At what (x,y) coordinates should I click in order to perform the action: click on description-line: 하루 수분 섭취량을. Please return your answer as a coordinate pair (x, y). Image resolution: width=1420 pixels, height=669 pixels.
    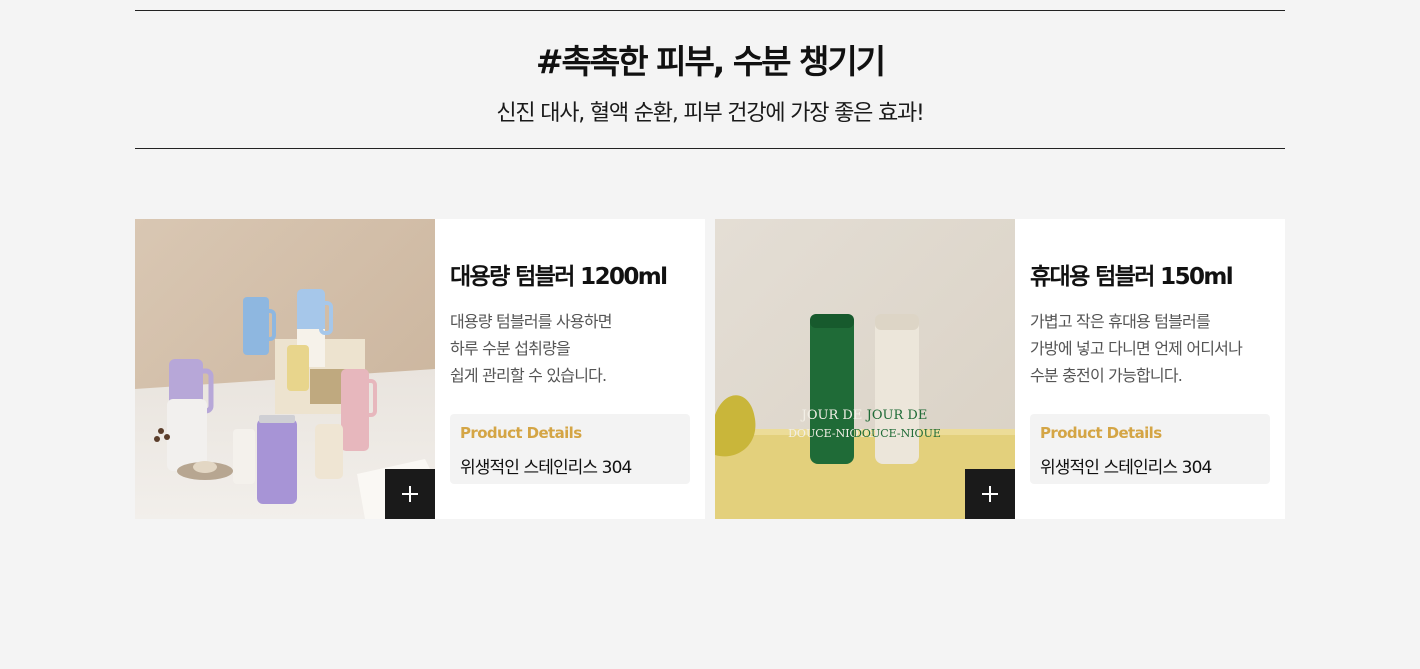
    Looking at the image, I should click on (510, 348).